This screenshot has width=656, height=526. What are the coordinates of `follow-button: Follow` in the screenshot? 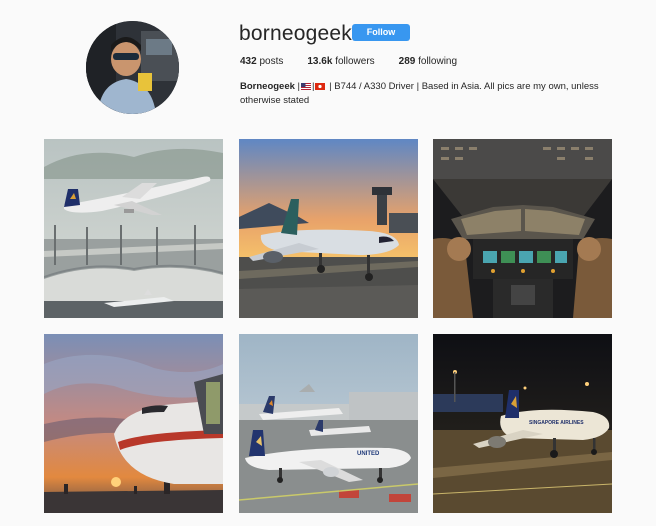 It's located at (381, 32).